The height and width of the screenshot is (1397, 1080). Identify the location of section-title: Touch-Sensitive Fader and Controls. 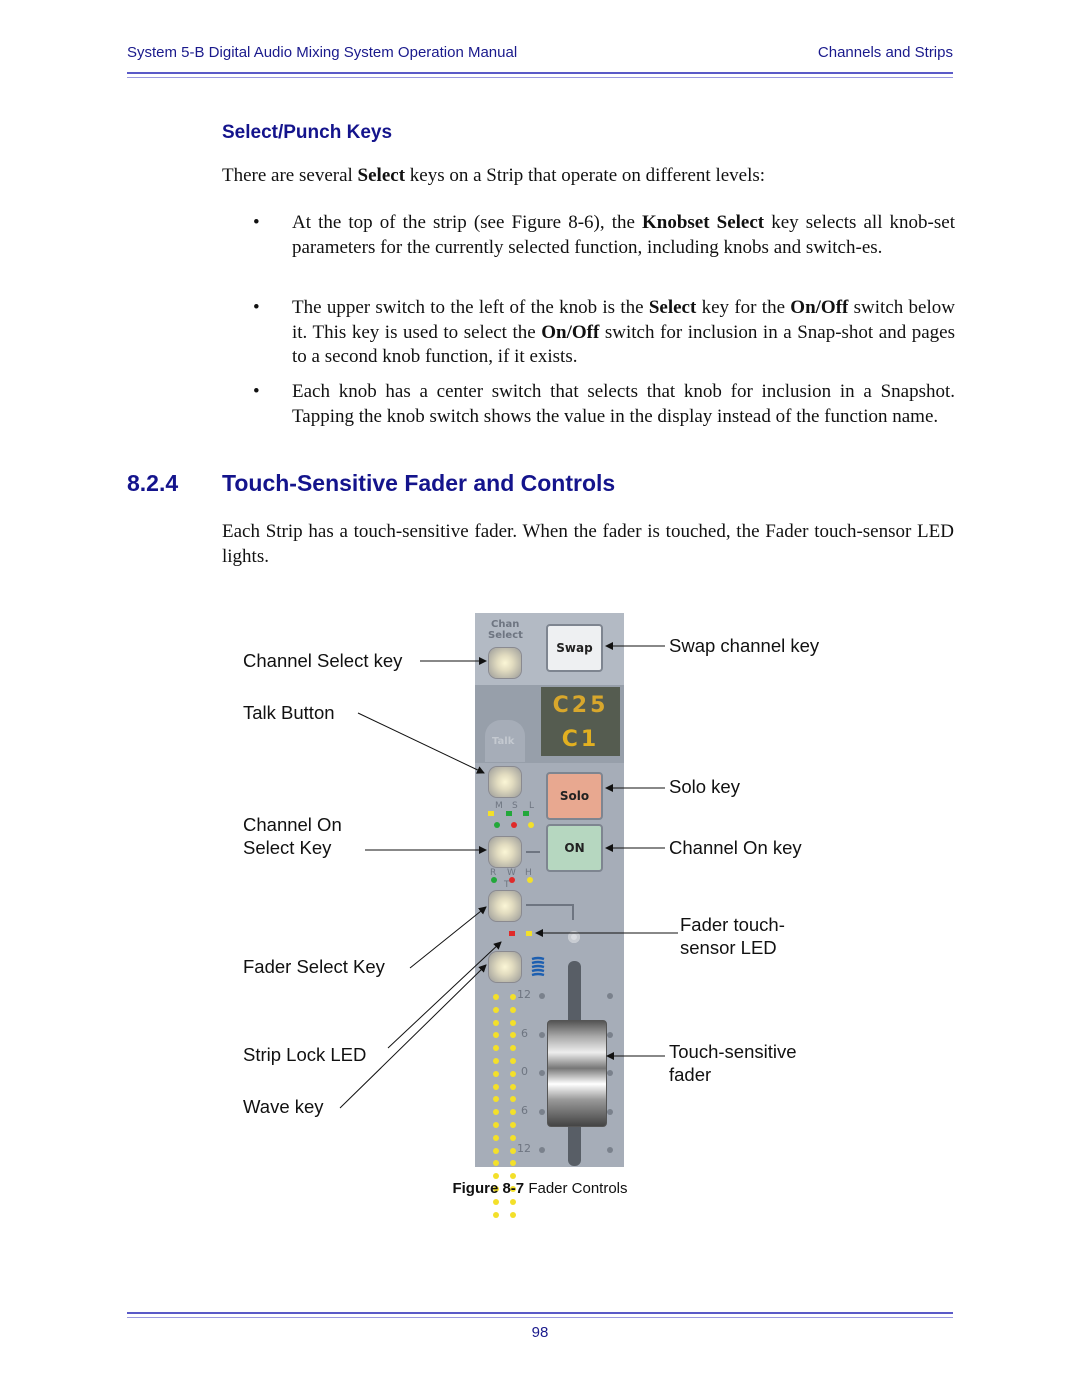
(419, 483).